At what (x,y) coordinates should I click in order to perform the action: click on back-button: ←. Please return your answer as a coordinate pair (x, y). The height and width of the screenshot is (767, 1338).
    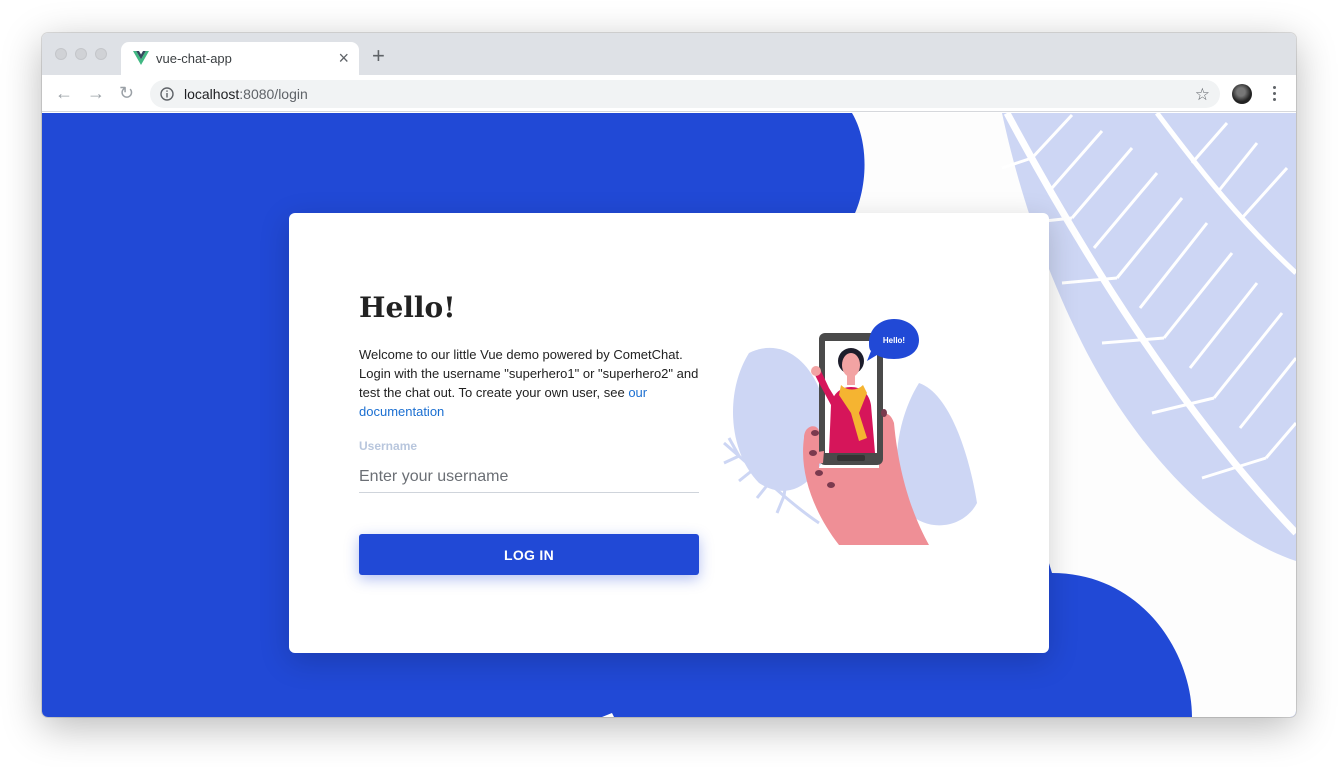
    Looking at the image, I should click on (64, 93).